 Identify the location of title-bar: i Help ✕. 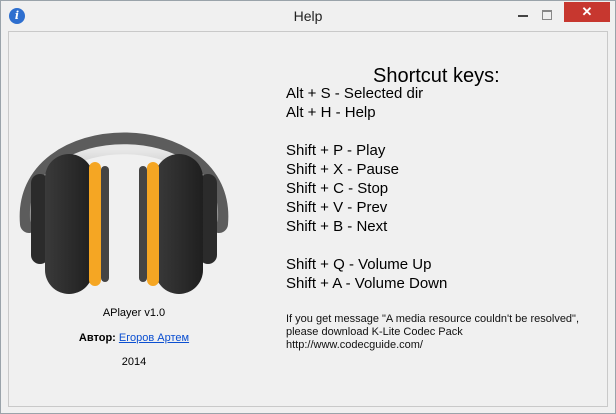
(308, 16).